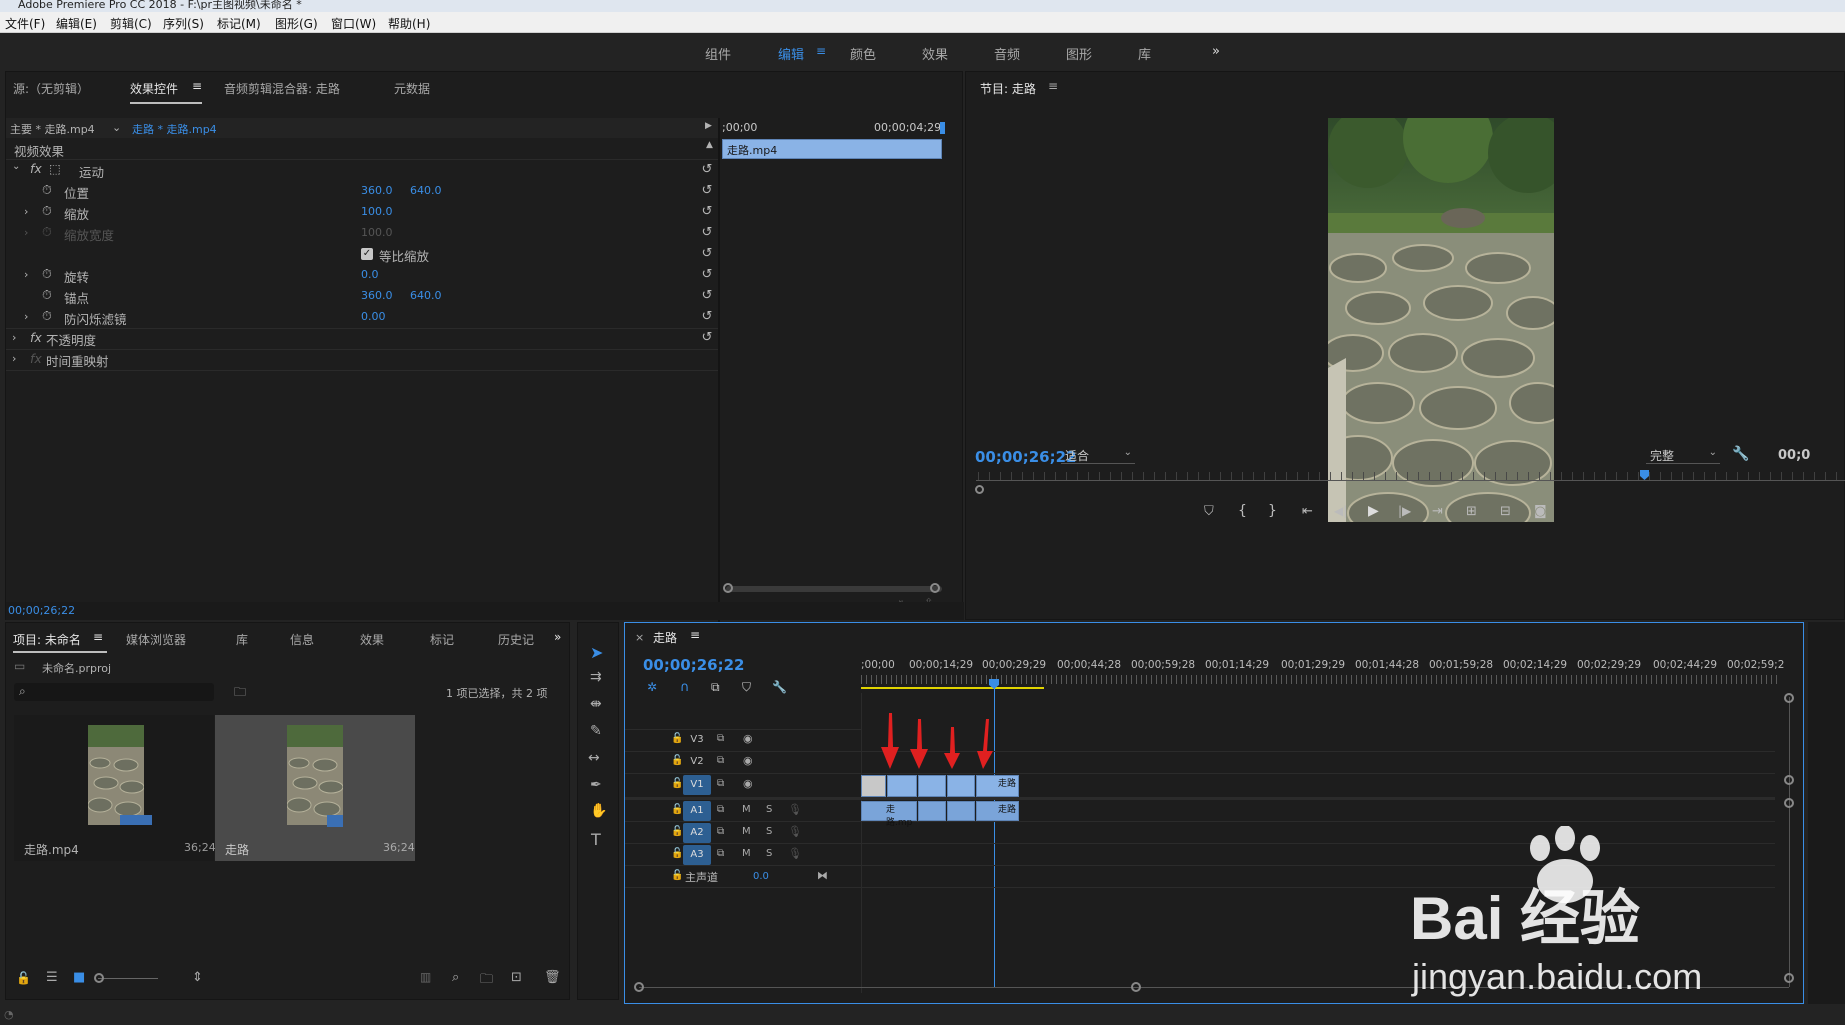  I want to click on split-divider, so click(719, 393).